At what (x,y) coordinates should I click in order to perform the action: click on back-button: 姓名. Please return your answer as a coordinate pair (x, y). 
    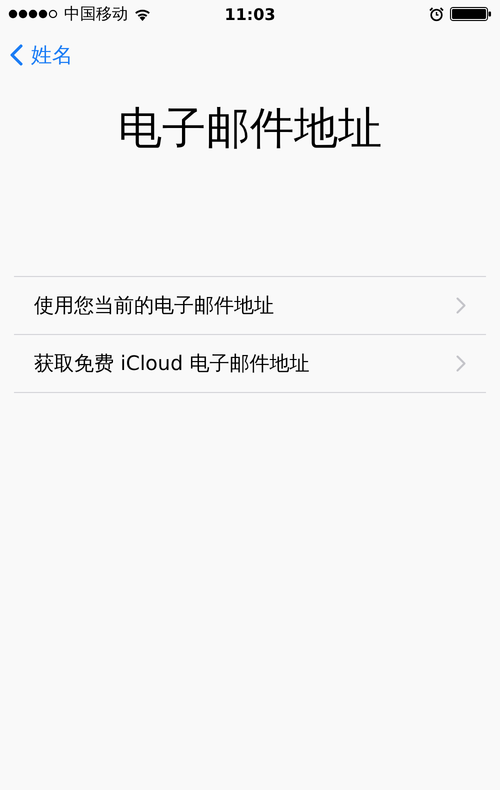
    Looking at the image, I should click on (41, 55).